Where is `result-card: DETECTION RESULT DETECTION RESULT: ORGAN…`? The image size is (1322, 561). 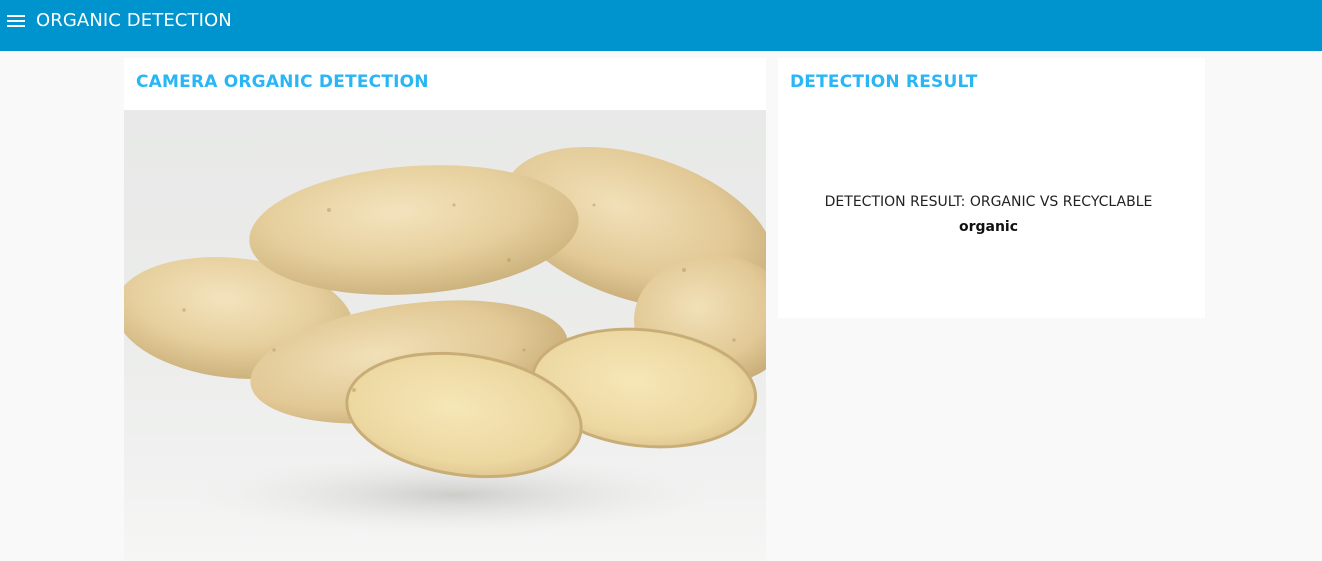
result-card: DETECTION RESULT DETECTION RESULT: ORGAN… is located at coordinates (991, 188).